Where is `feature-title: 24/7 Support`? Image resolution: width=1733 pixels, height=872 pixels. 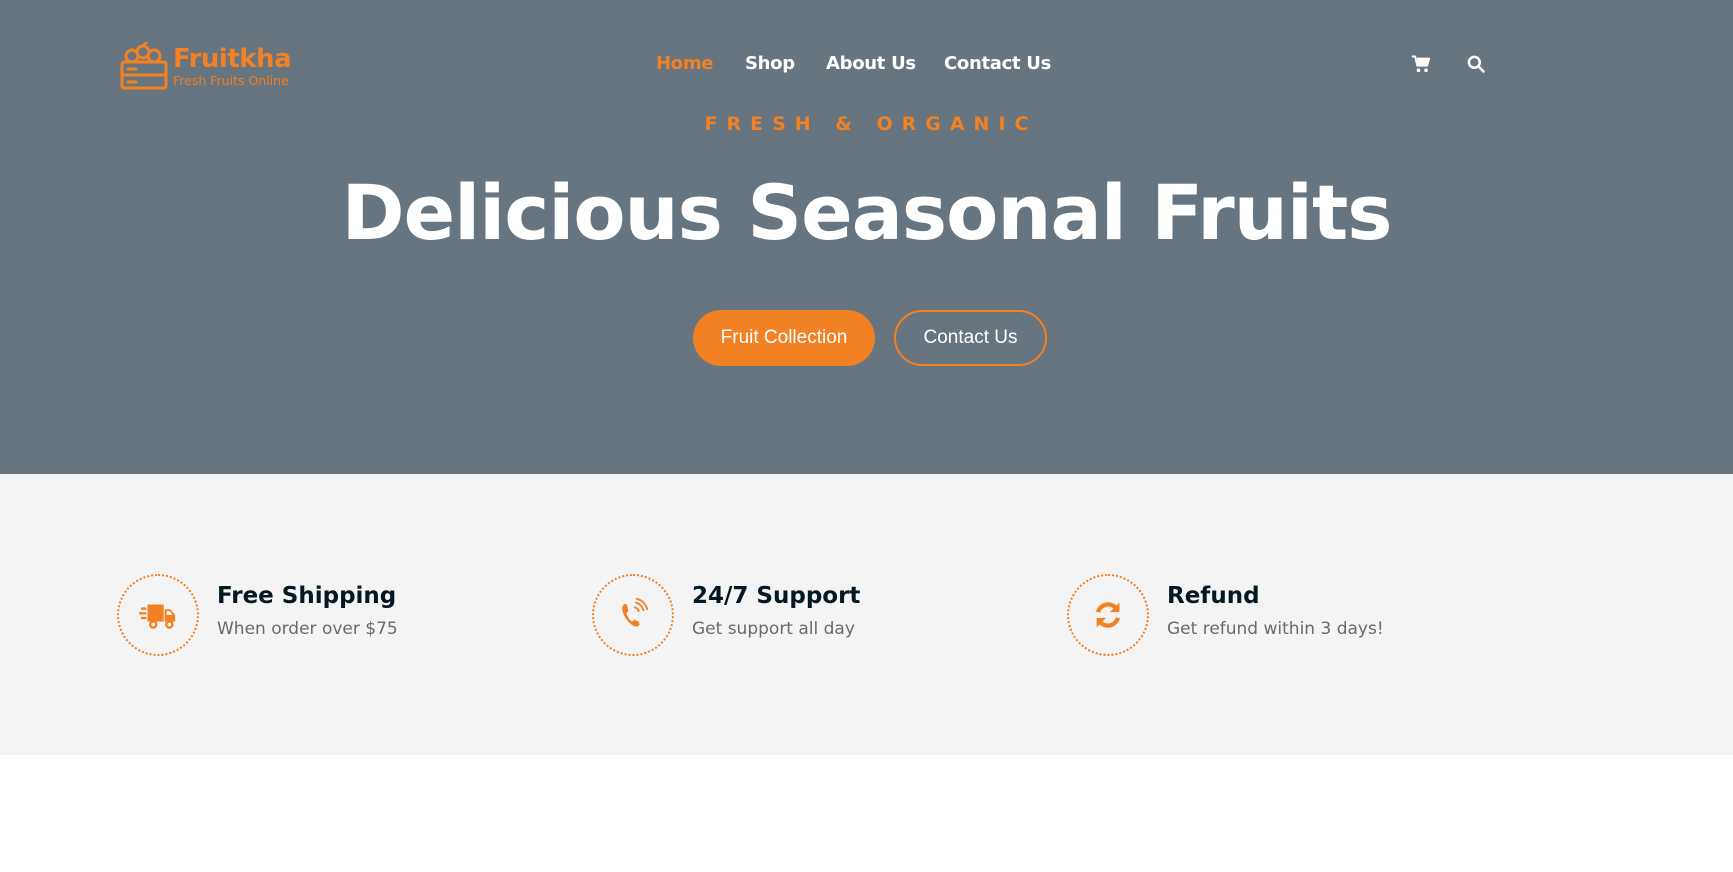 feature-title: 24/7 Support is located at coordinates (776, 596).